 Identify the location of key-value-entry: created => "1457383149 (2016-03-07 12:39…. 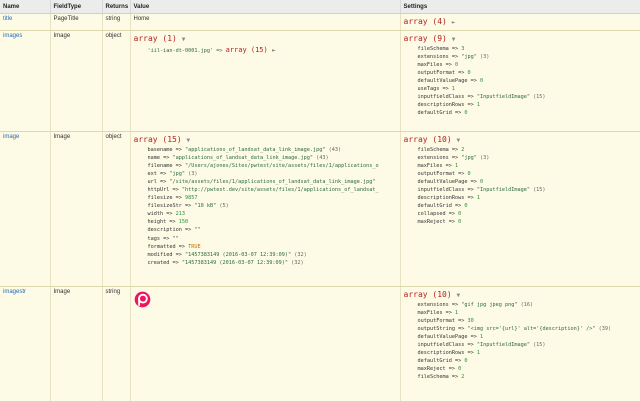
(265, 263).